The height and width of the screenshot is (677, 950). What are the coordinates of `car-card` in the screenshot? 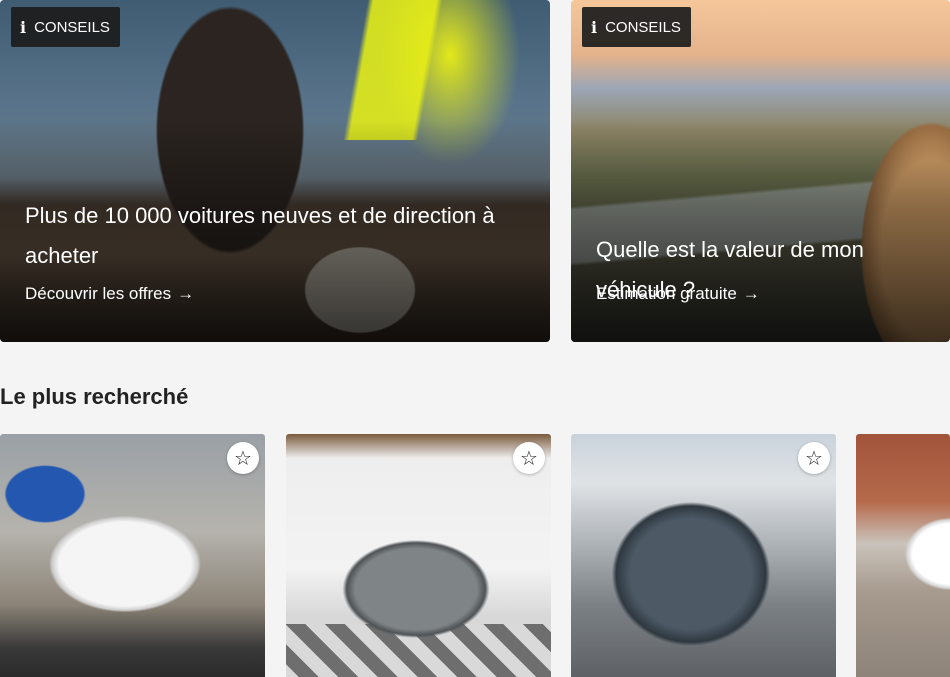 It's located at (903, 555).